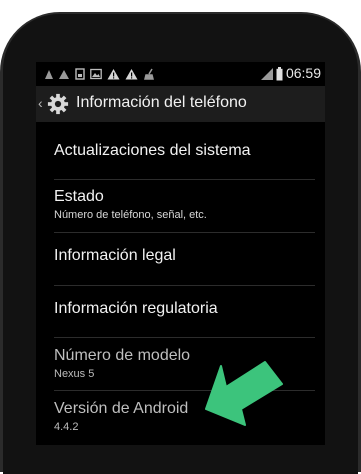 Image resolution: width=361 pixels, height=474 pixels. I want to click on green-arrow-icon, so click(244, 393).